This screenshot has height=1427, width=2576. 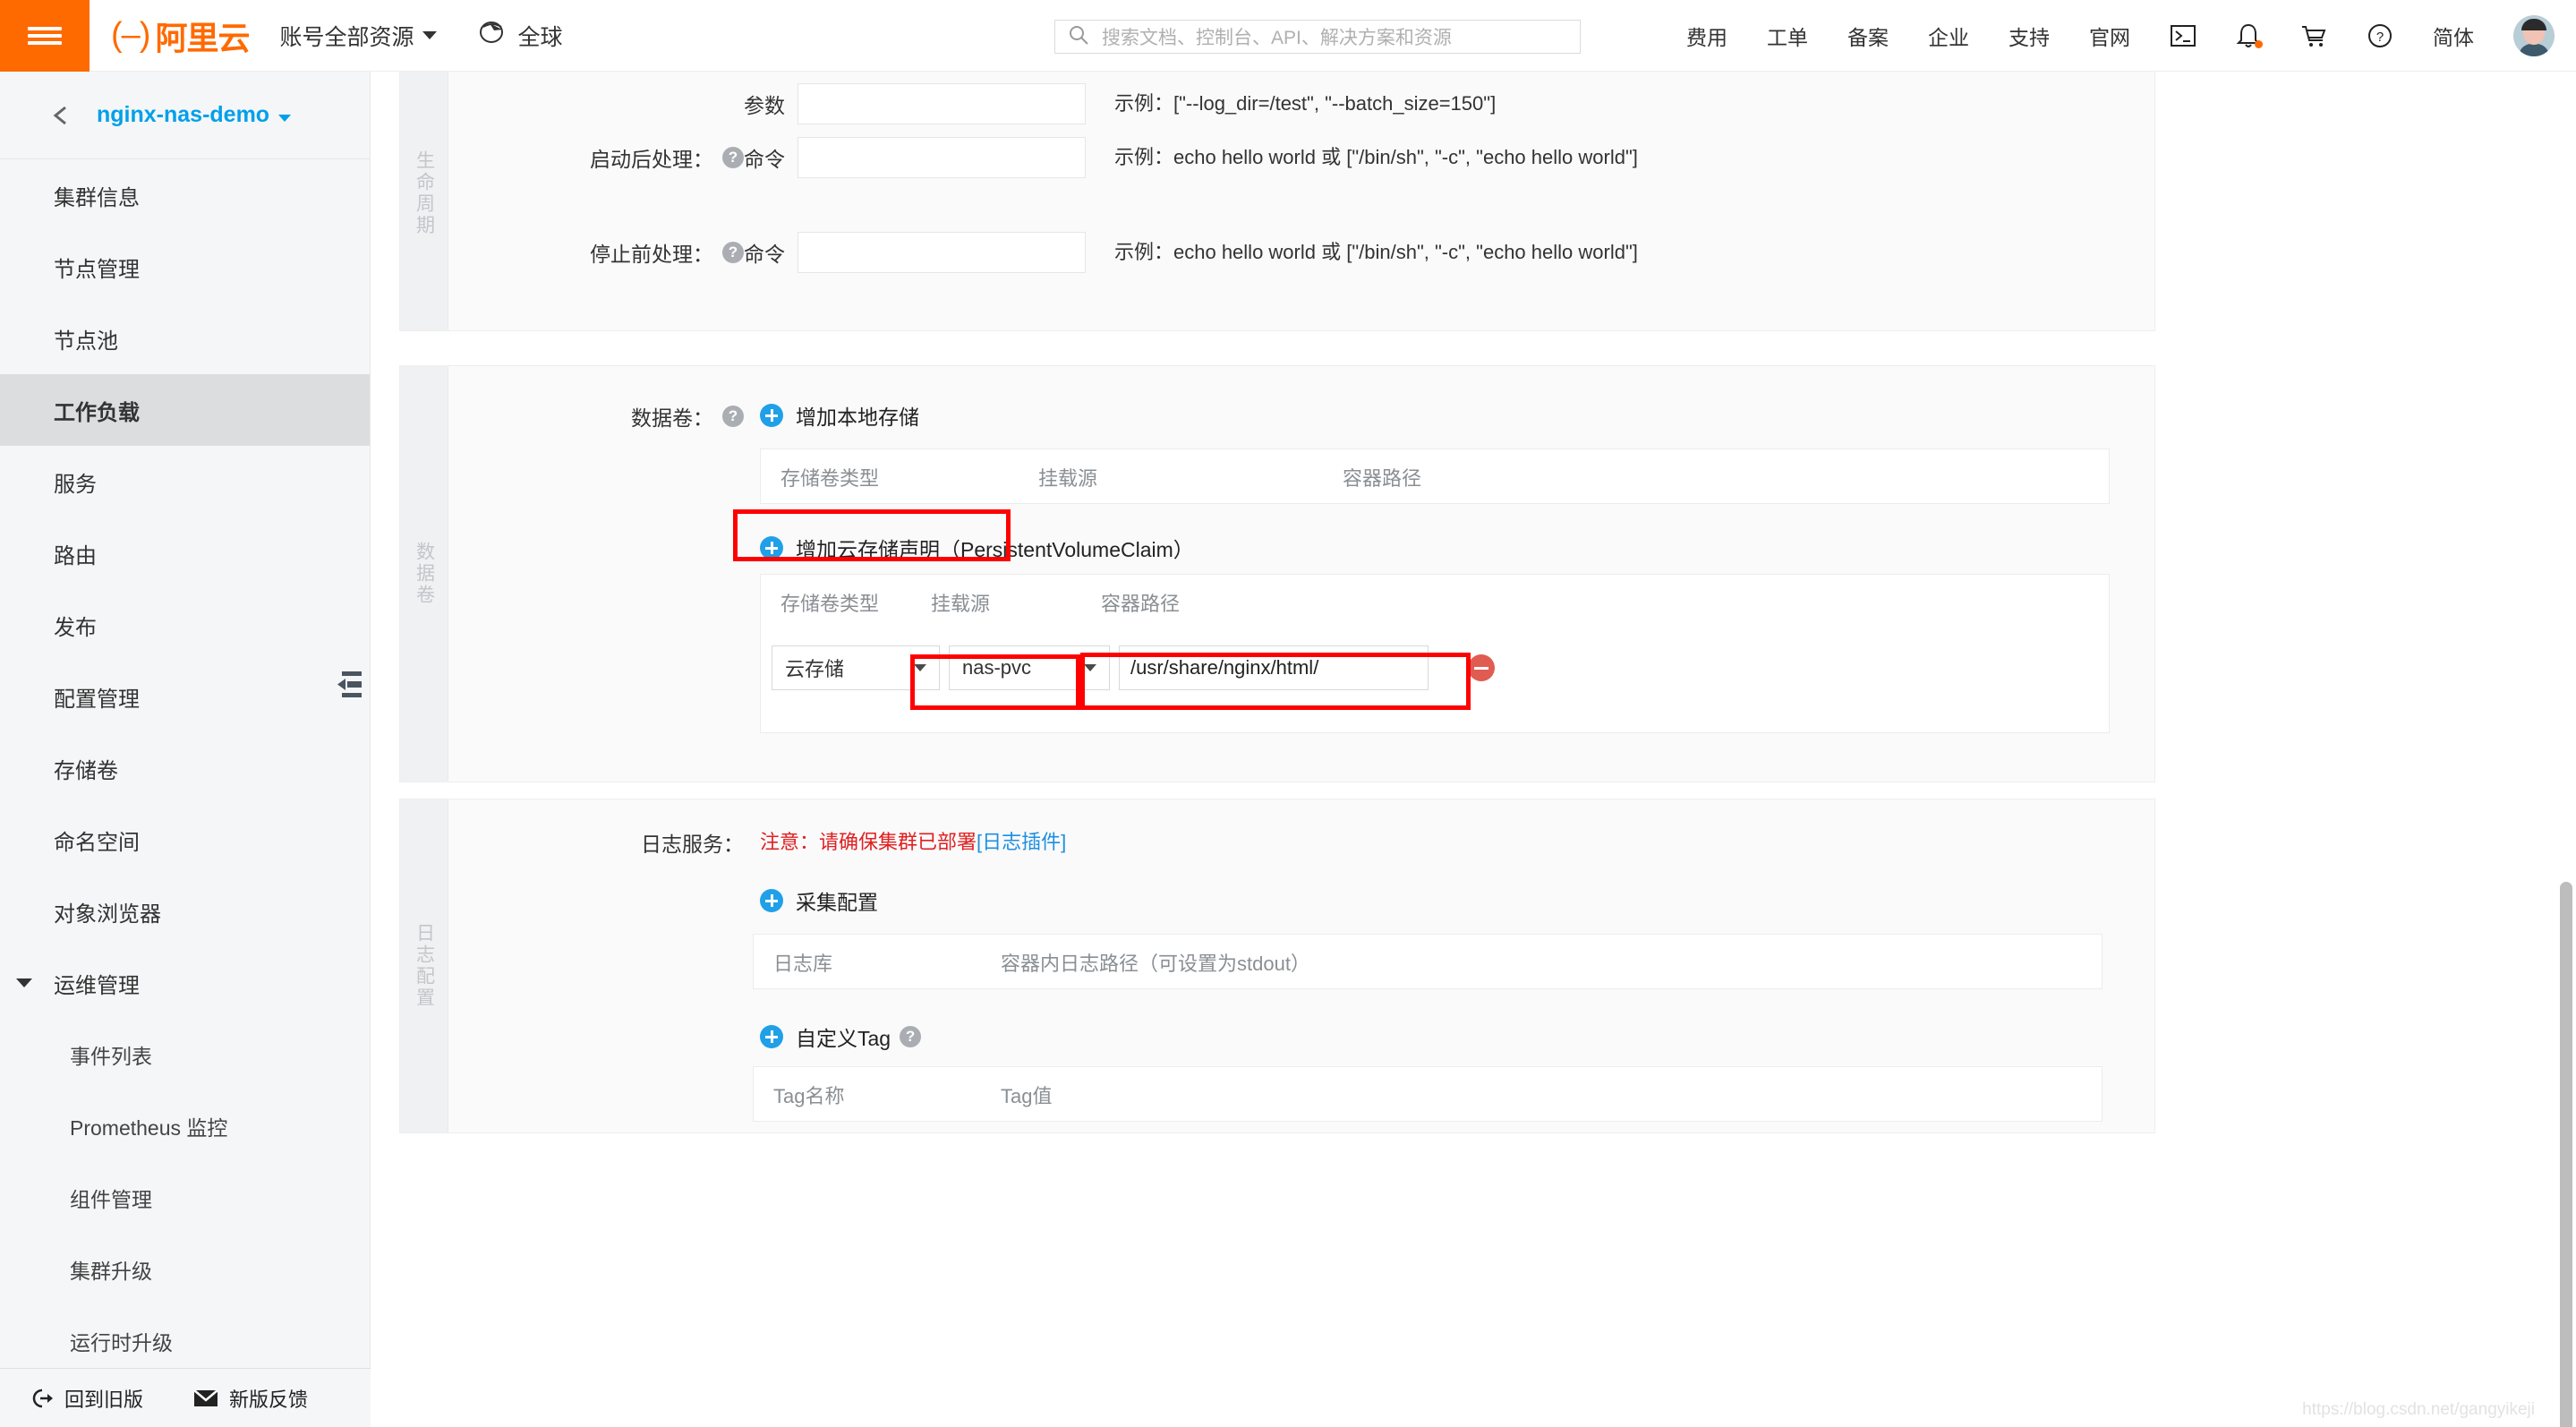 What do you see at coordinates (185, 195) in the screenshot?
I see `sidebar-item-0: 集群信息` at bounding box center [185, 195].